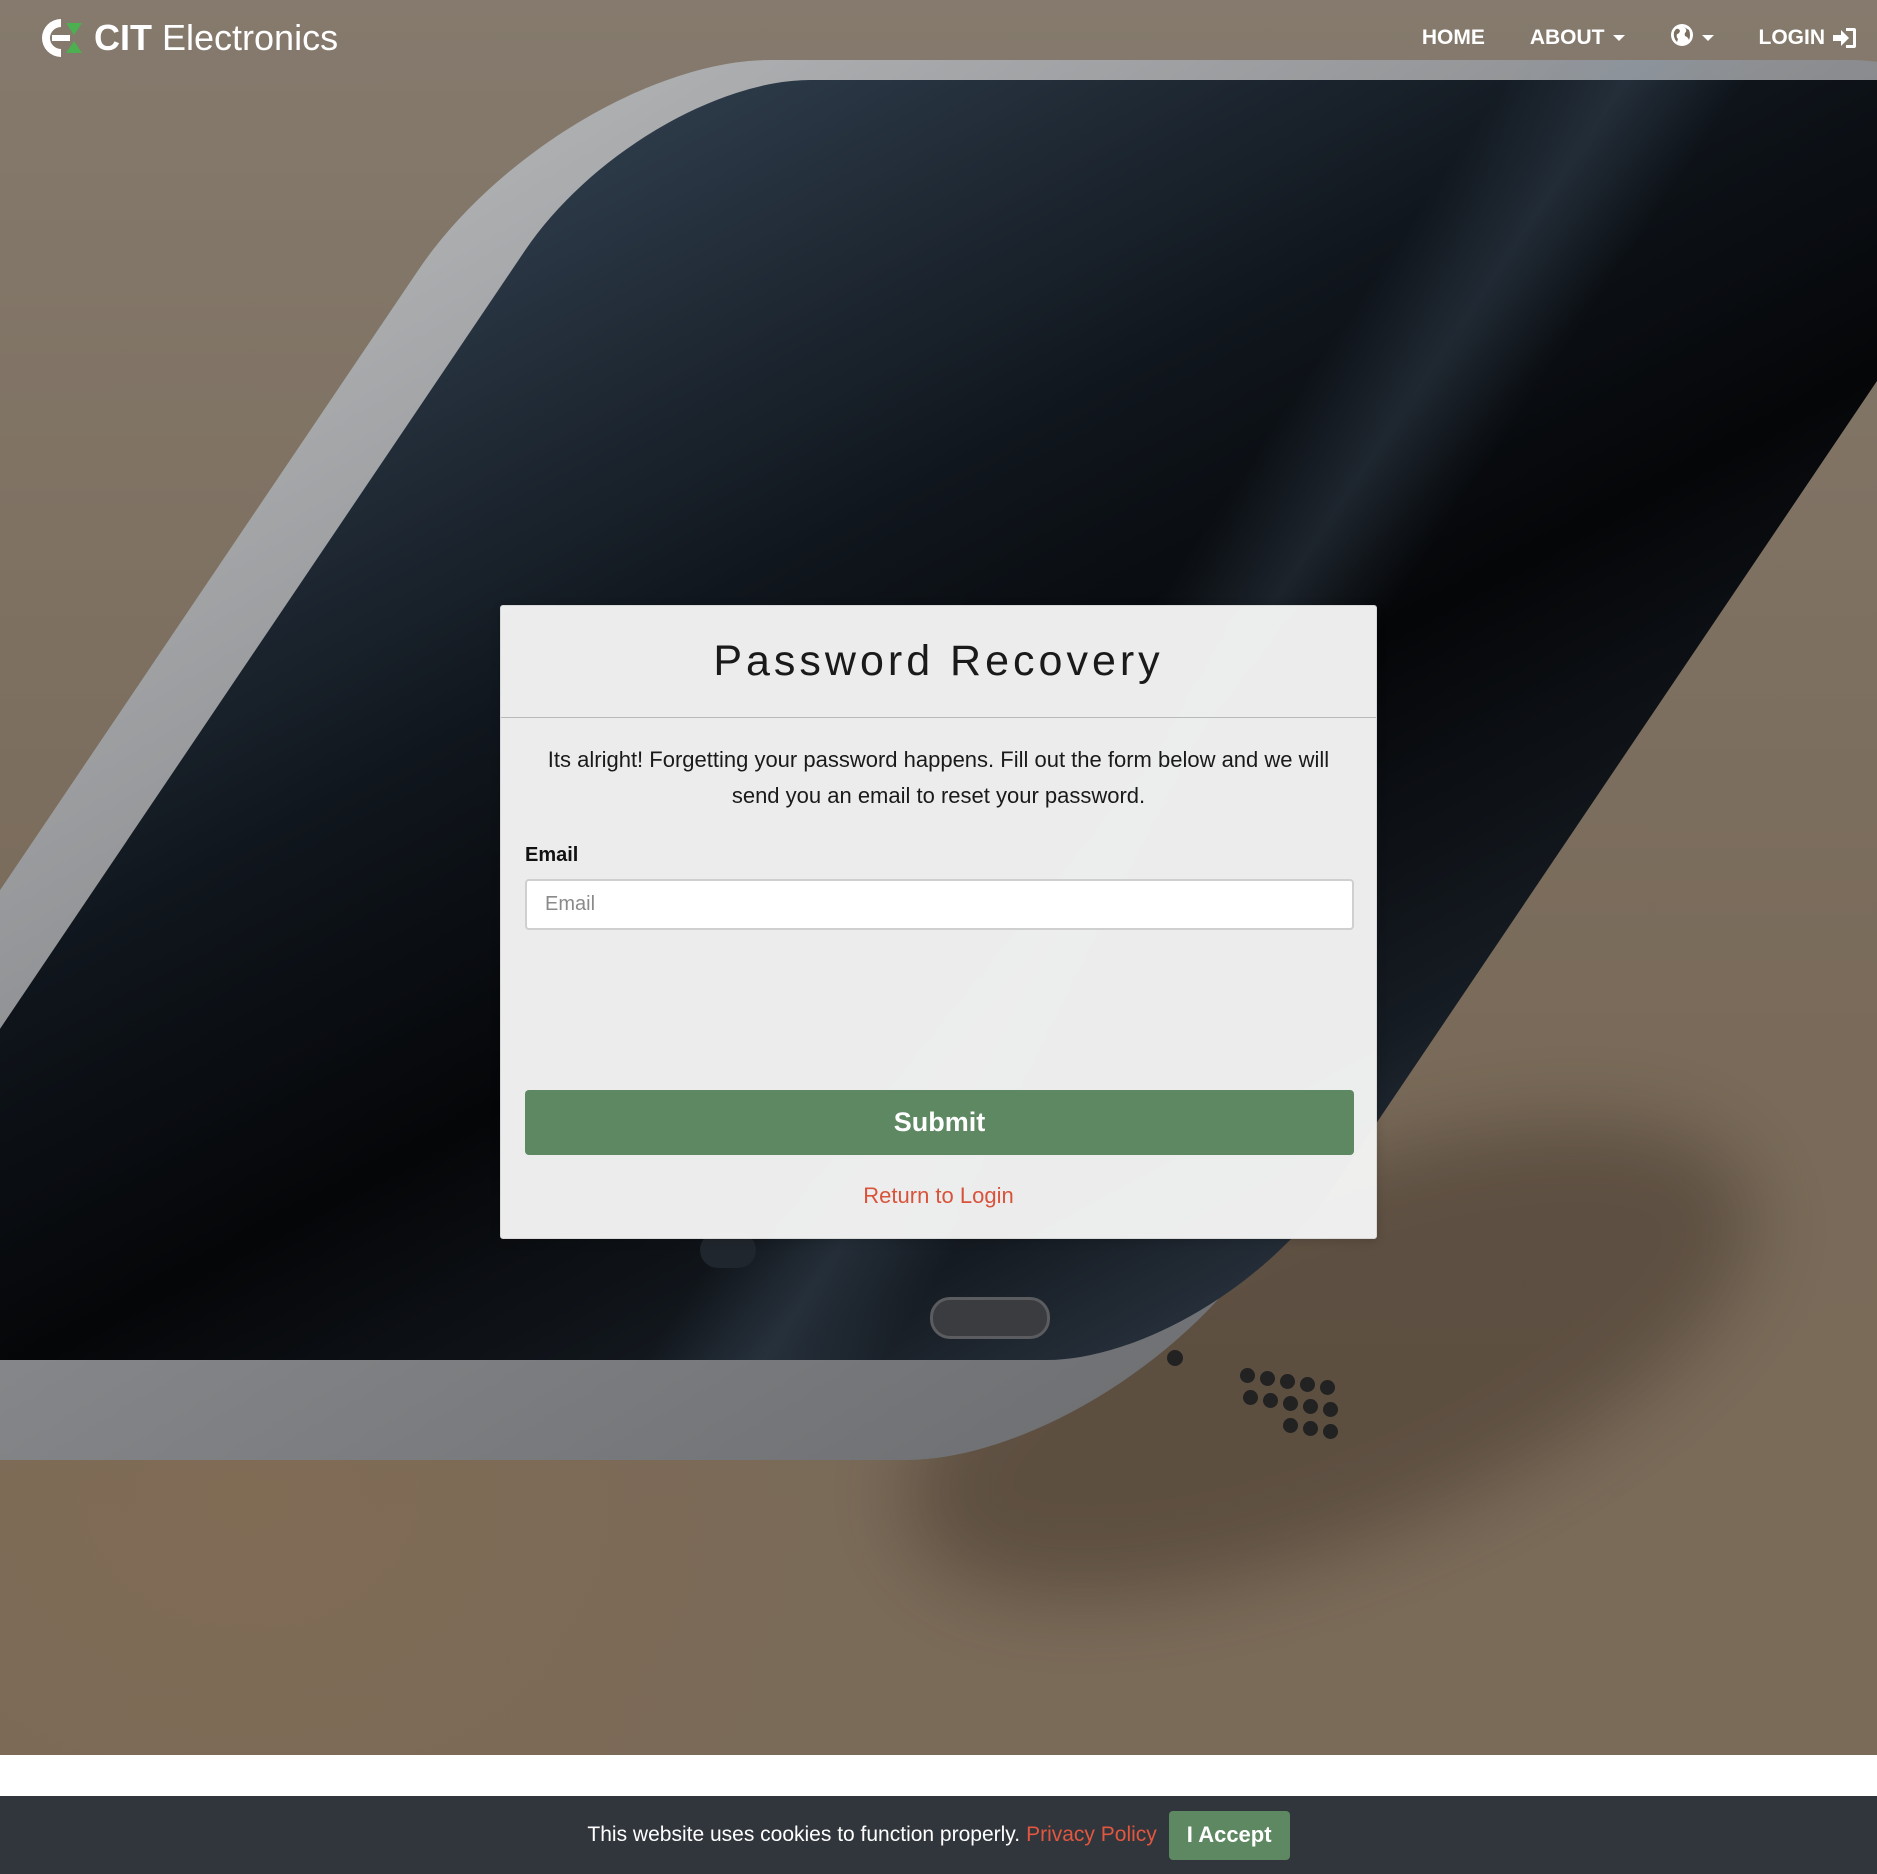 The height and width of the screenshot is (1874, 1877). What do you see at coordinates (1567, 37) in the screenshot?
I see `nav-about-label: ABOUT` at bounding box center [1567, 37].